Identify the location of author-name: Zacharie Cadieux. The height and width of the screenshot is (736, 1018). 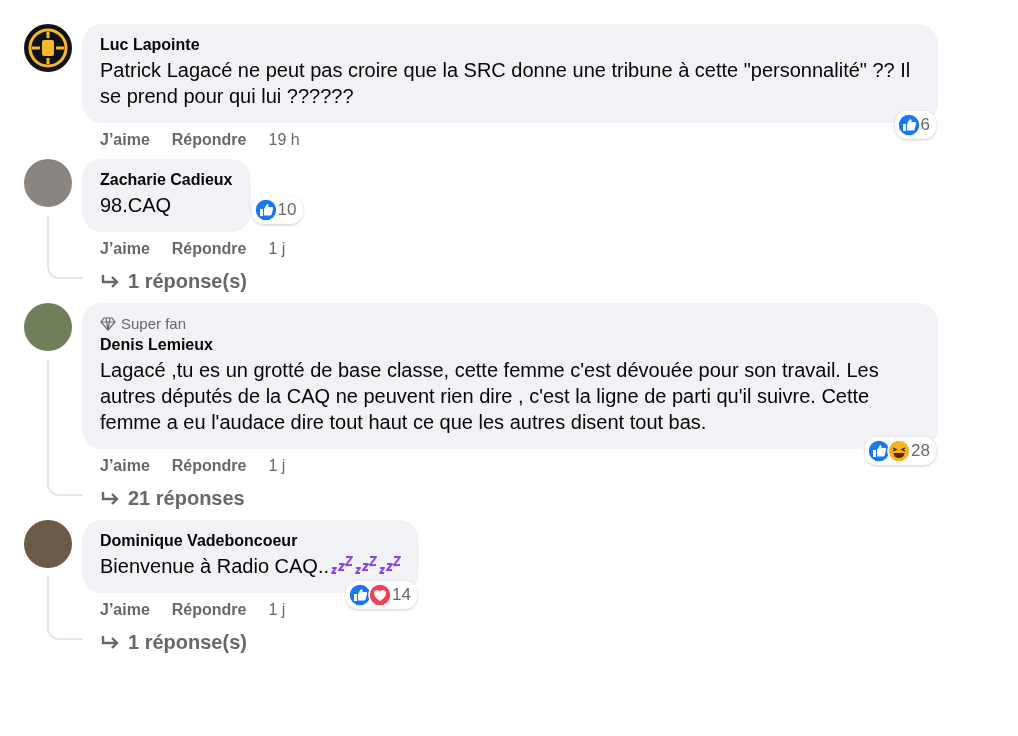
(166, 180).